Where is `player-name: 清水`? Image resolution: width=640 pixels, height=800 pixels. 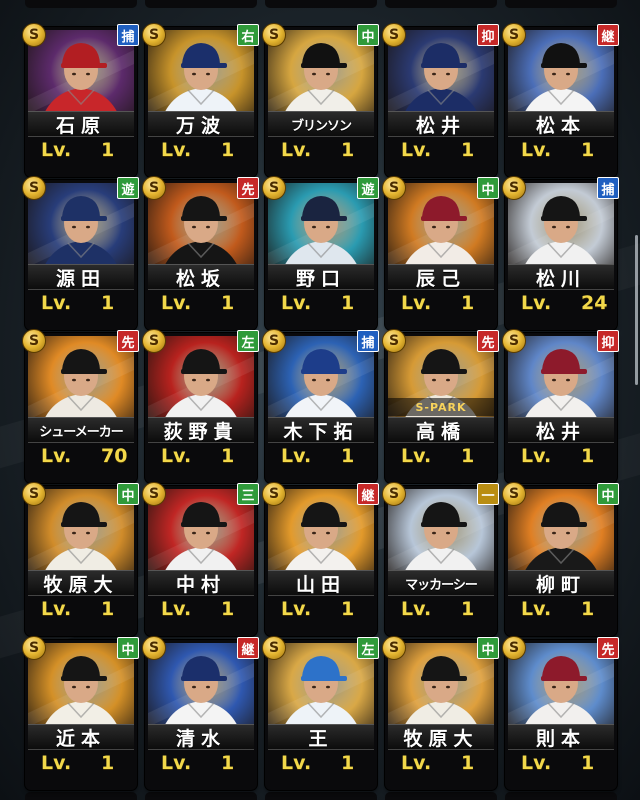
player-name: 清水 is located at coordinates (200, 738).